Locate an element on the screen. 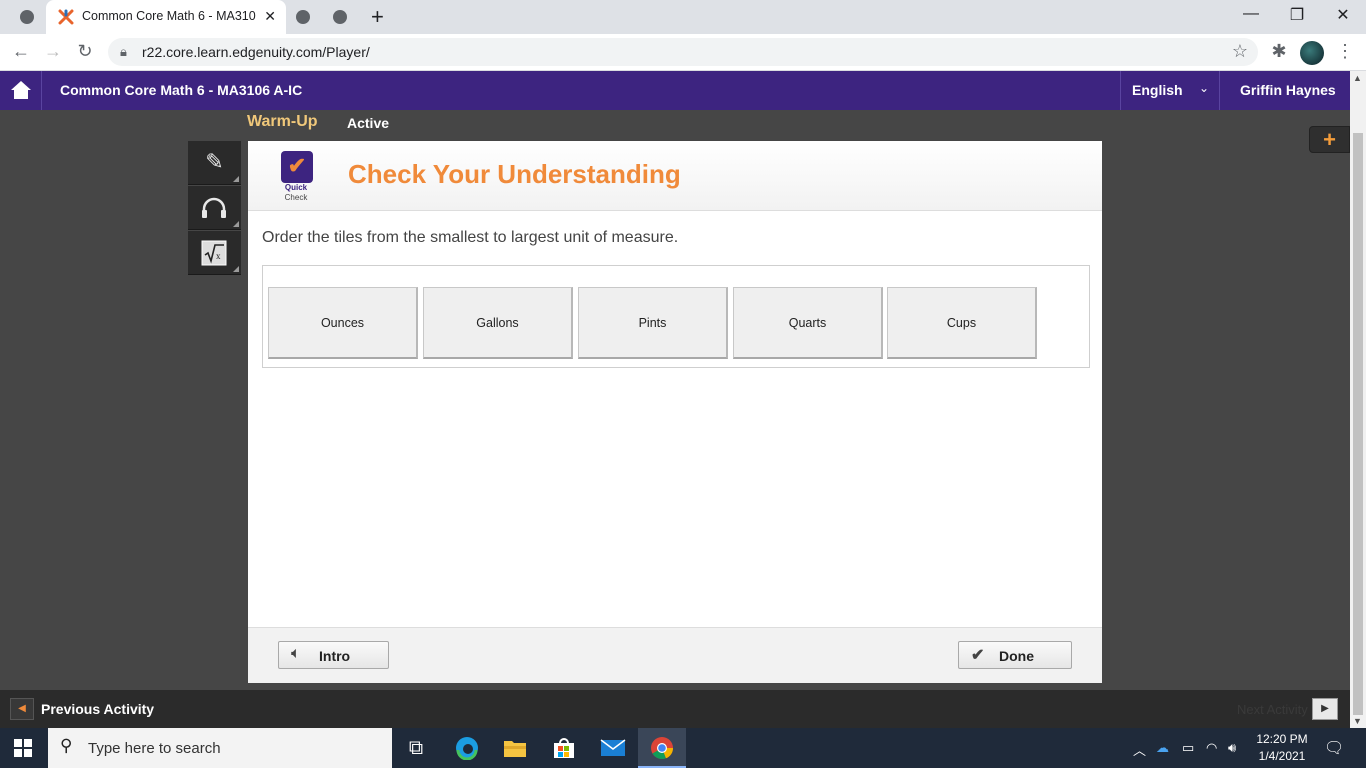 Image resolution: width=1366 pixels, height=768 pixels. extensions-icon: ✱ is located at coordinates (1279, 51).